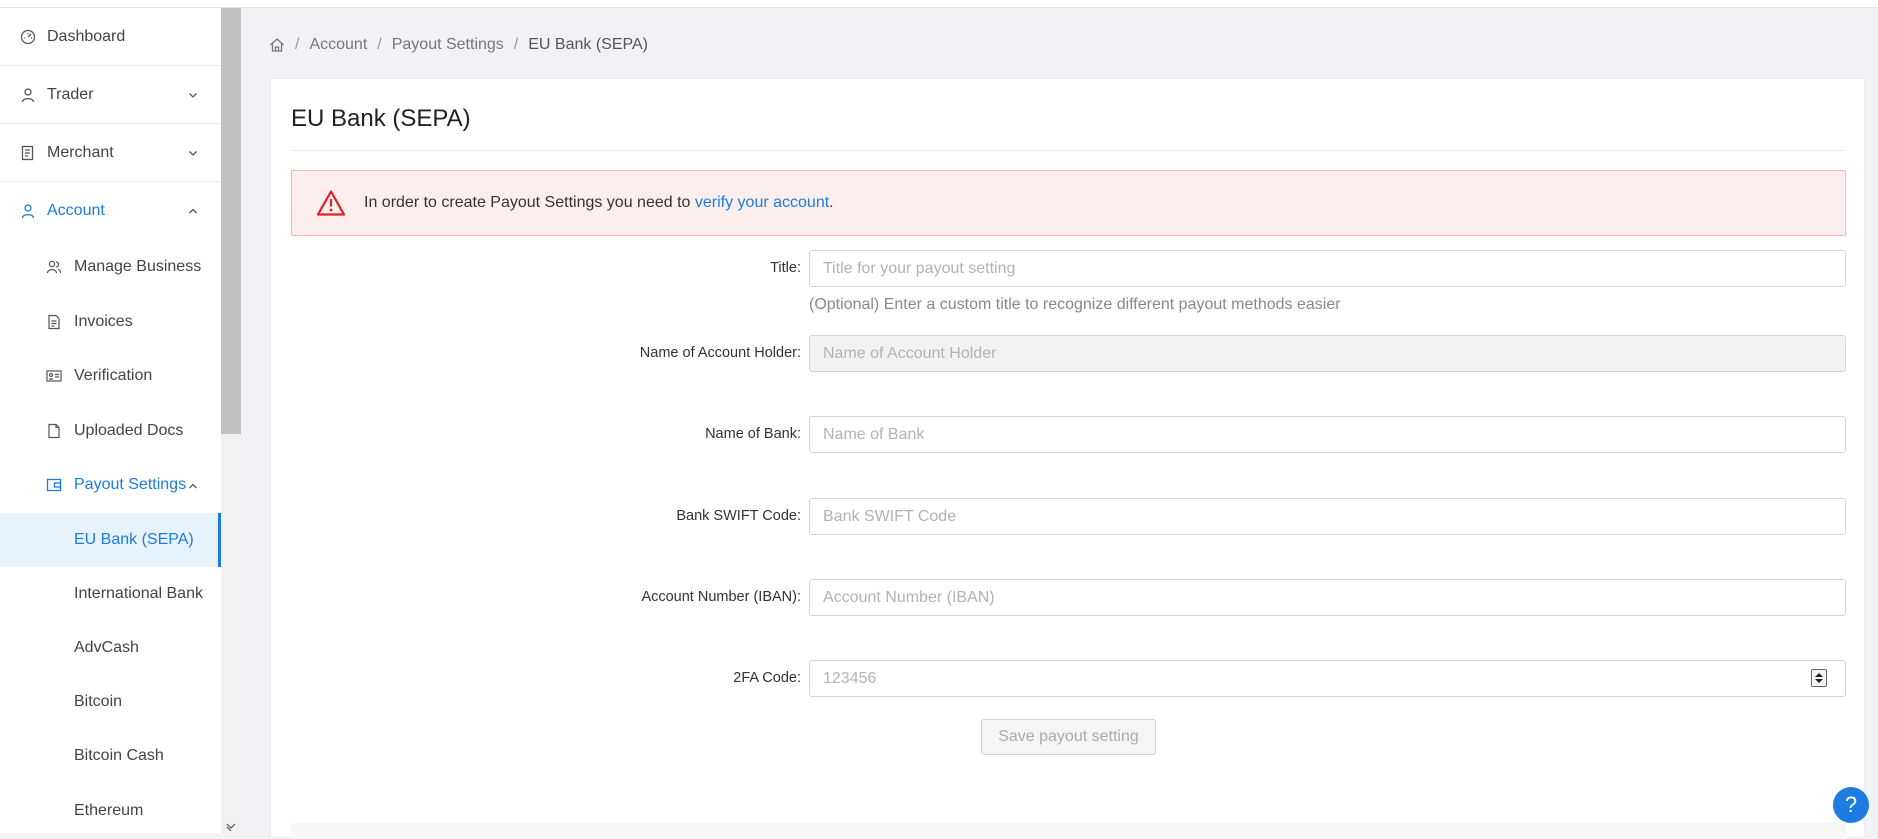 This screenshot has height=839, width=1878. I want to click on sidebar-item-label: AdvCash, so click(106, 647).